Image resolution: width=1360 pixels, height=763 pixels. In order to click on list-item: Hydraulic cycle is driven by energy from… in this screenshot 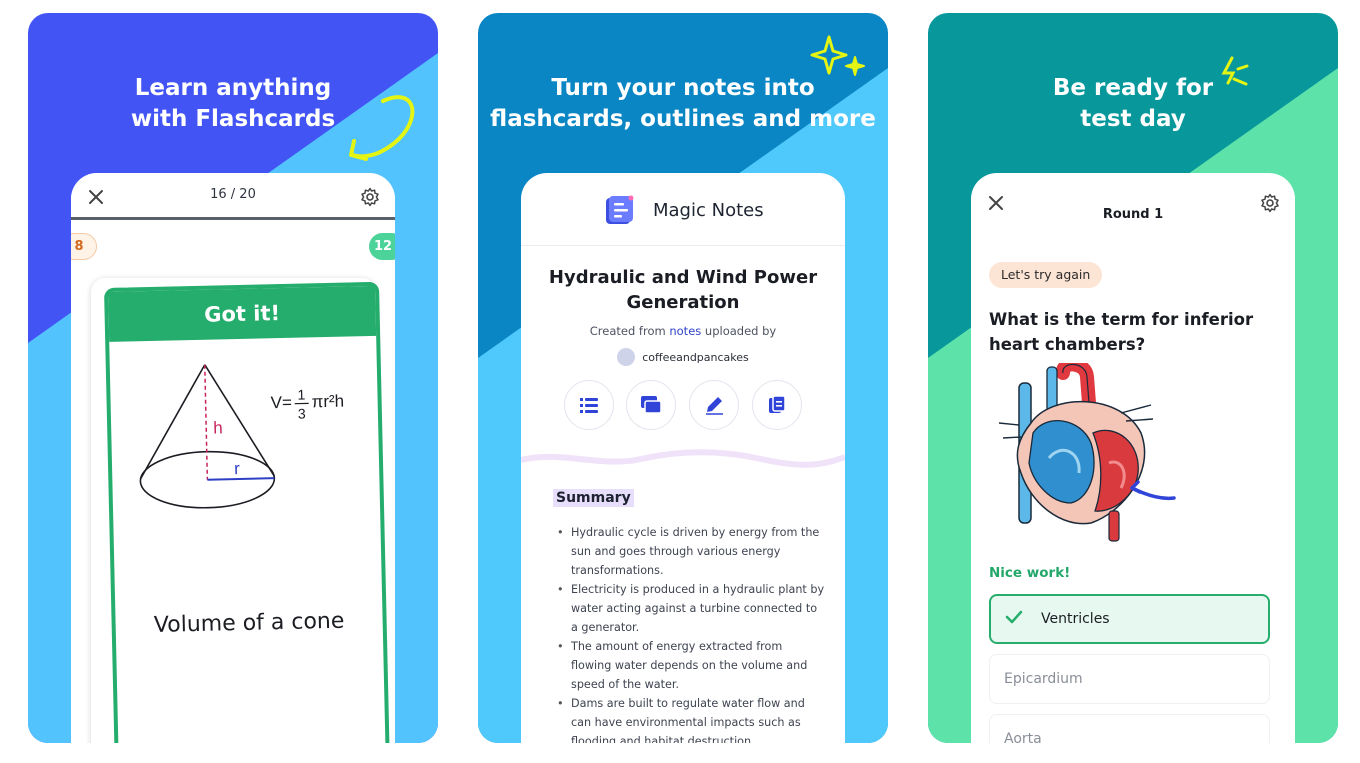, I will do `click(690, 551)`.